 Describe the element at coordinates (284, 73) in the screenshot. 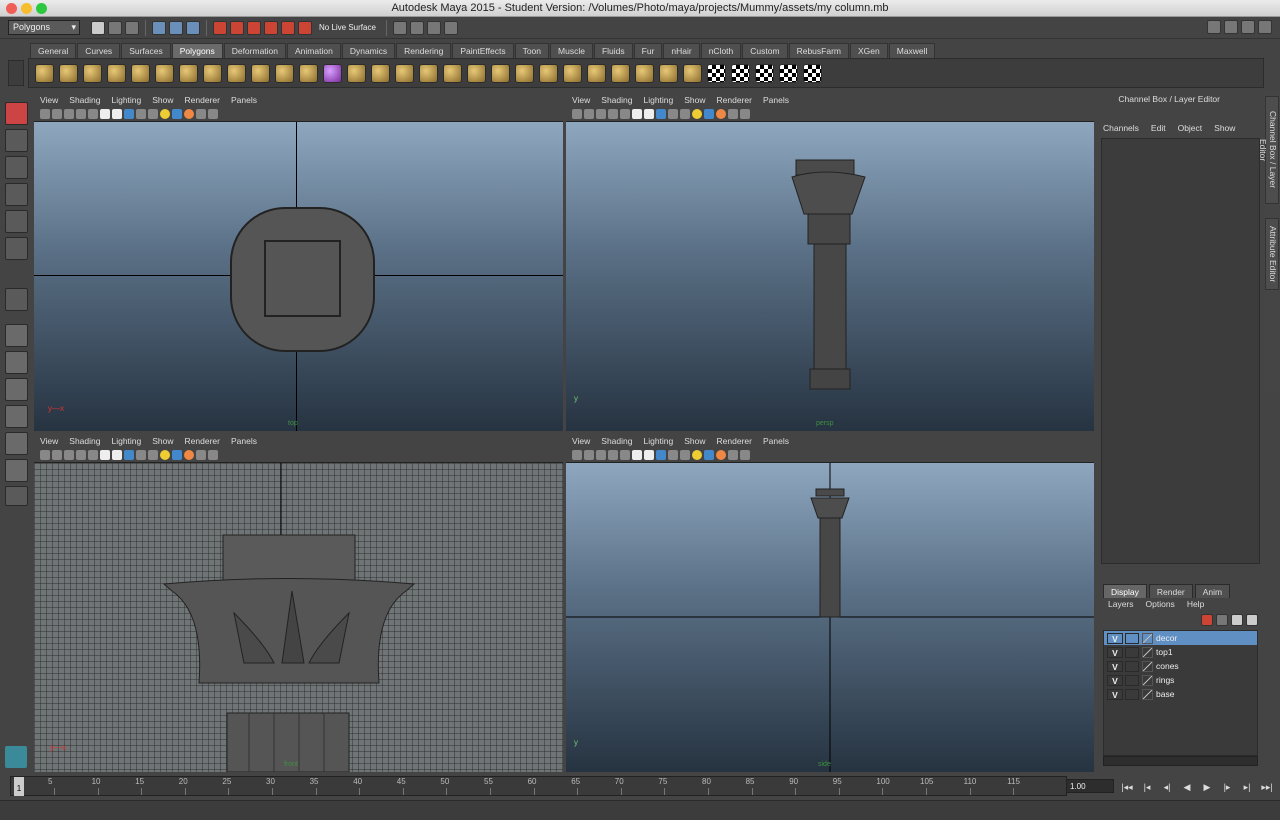

I see `separate-icon` at that location.